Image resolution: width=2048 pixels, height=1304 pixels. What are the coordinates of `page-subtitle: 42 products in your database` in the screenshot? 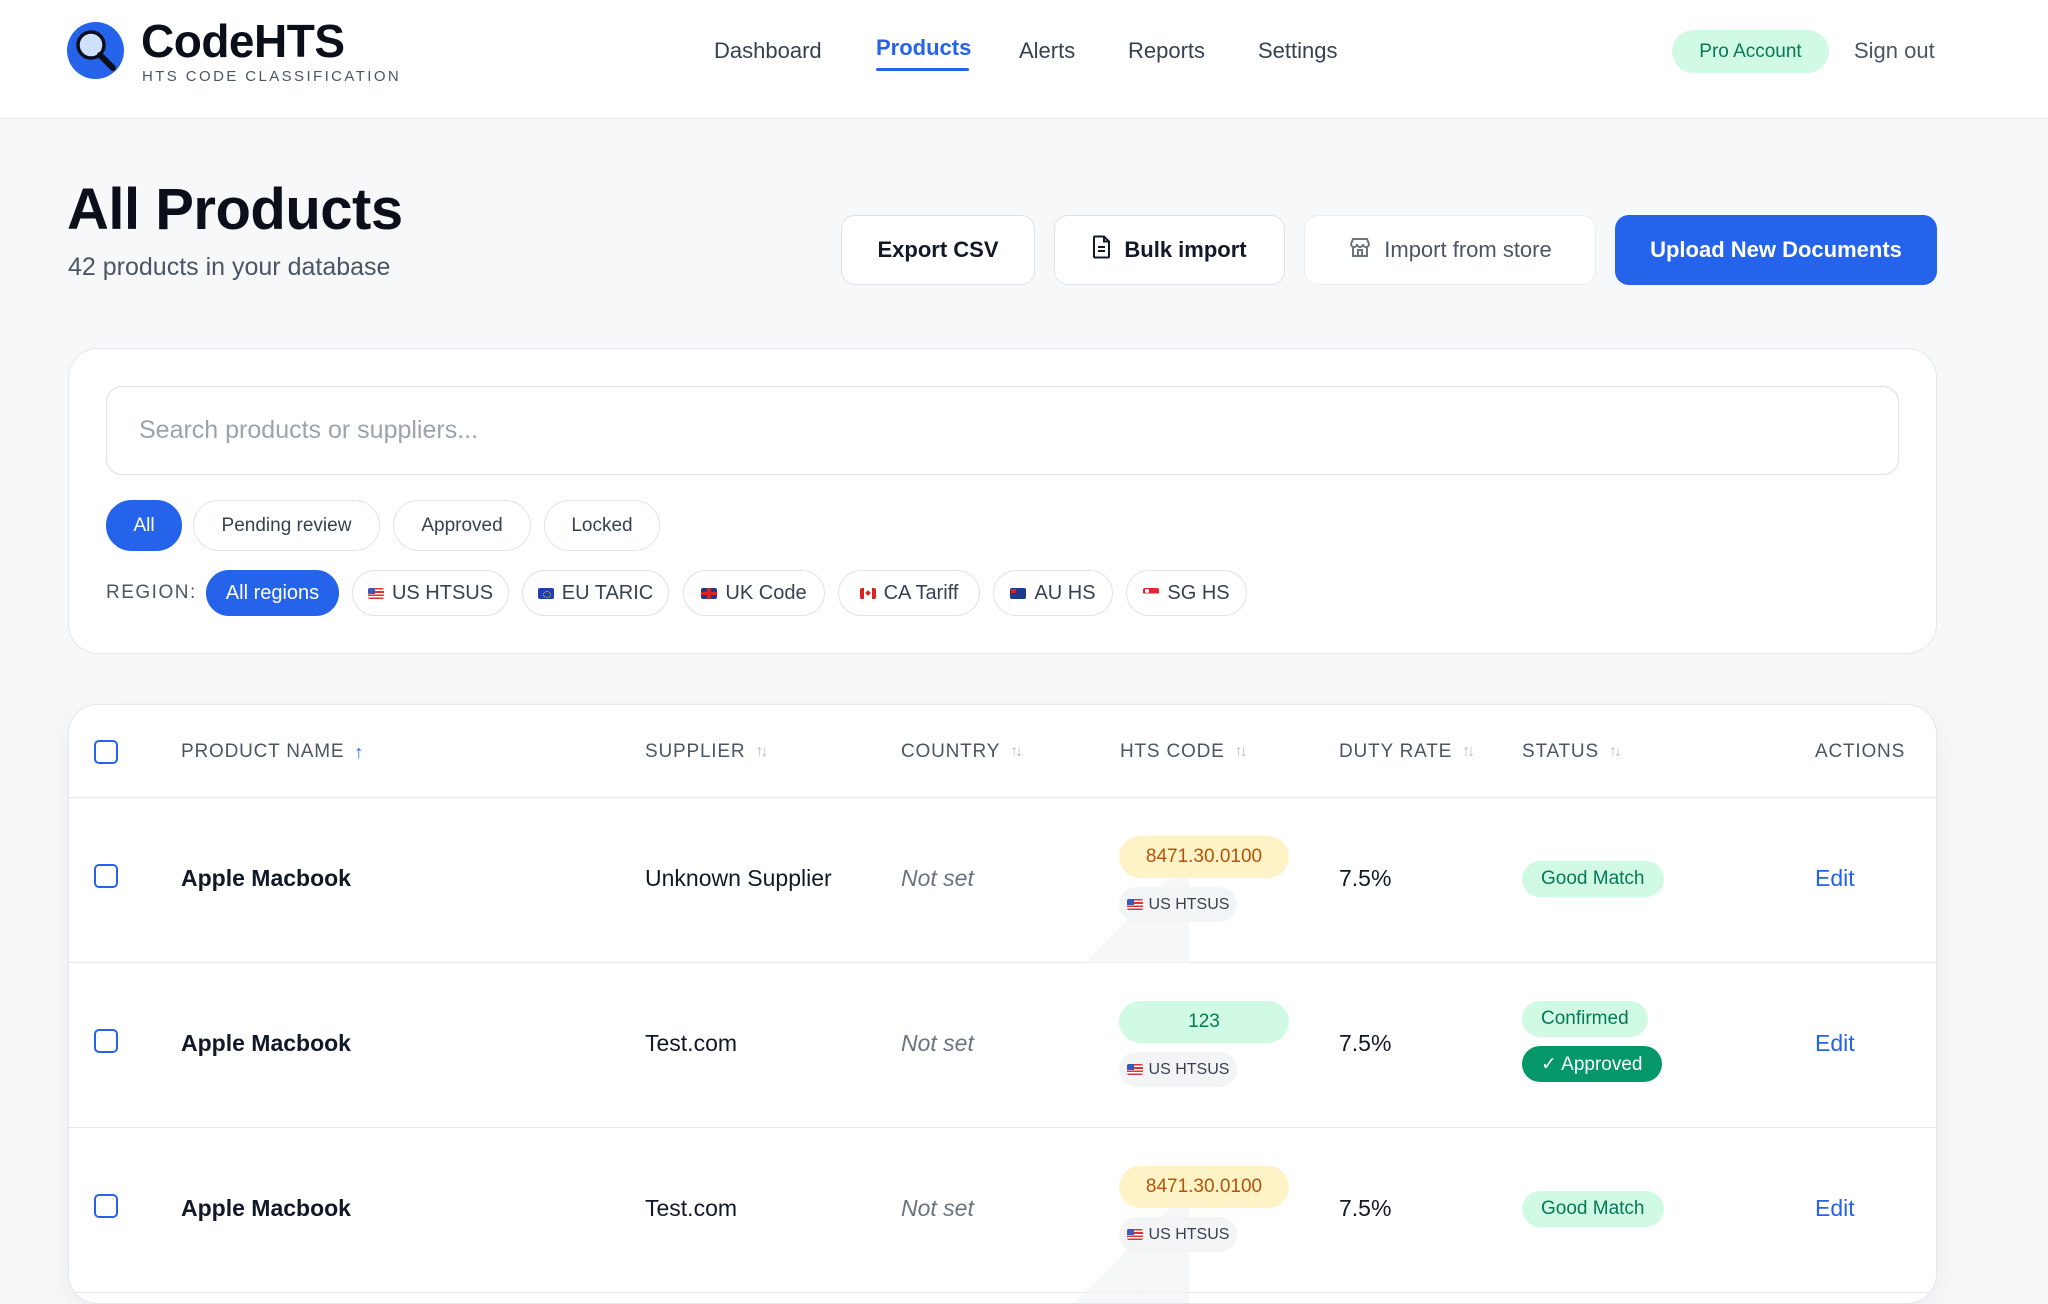 It's located at (229, 267).